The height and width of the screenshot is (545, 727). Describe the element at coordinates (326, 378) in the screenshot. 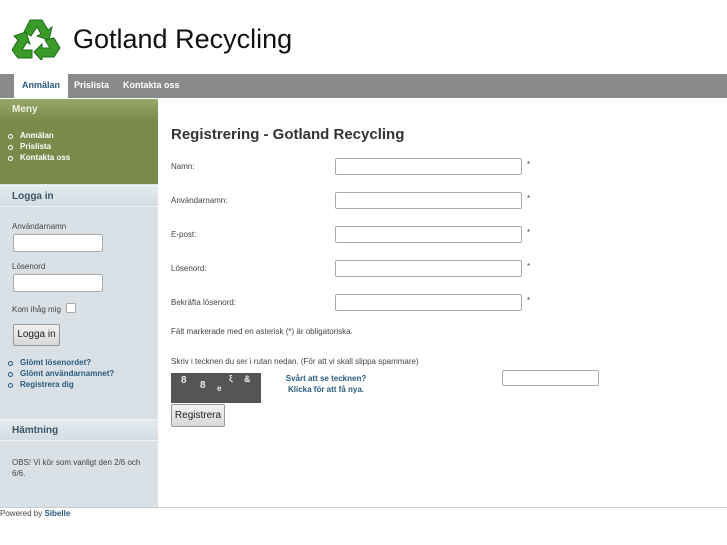

I see `captcha-help-line: Svårt att se tecknen?` at that location.